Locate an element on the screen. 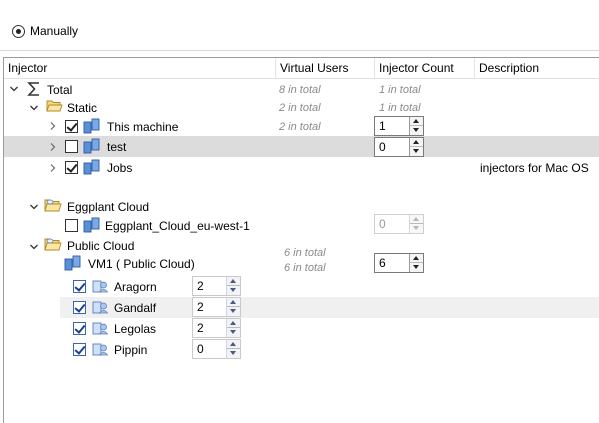  tree-label-static: Static is located at coordinates (82, 108).